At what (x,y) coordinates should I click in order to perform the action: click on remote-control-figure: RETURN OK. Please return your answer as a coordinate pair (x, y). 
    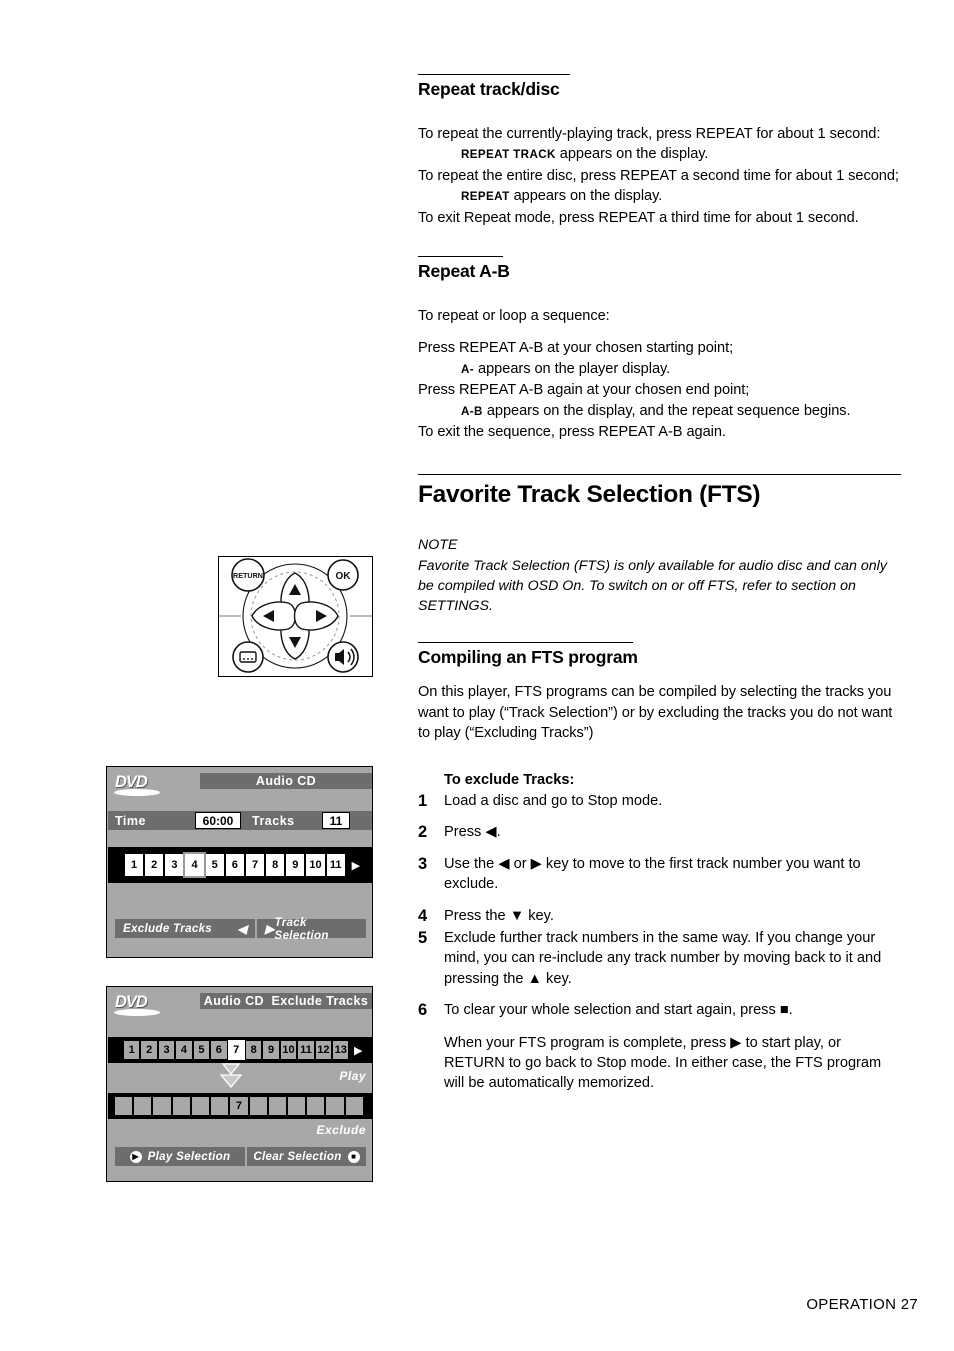
    Looking at the image, I should click on (295, 616).